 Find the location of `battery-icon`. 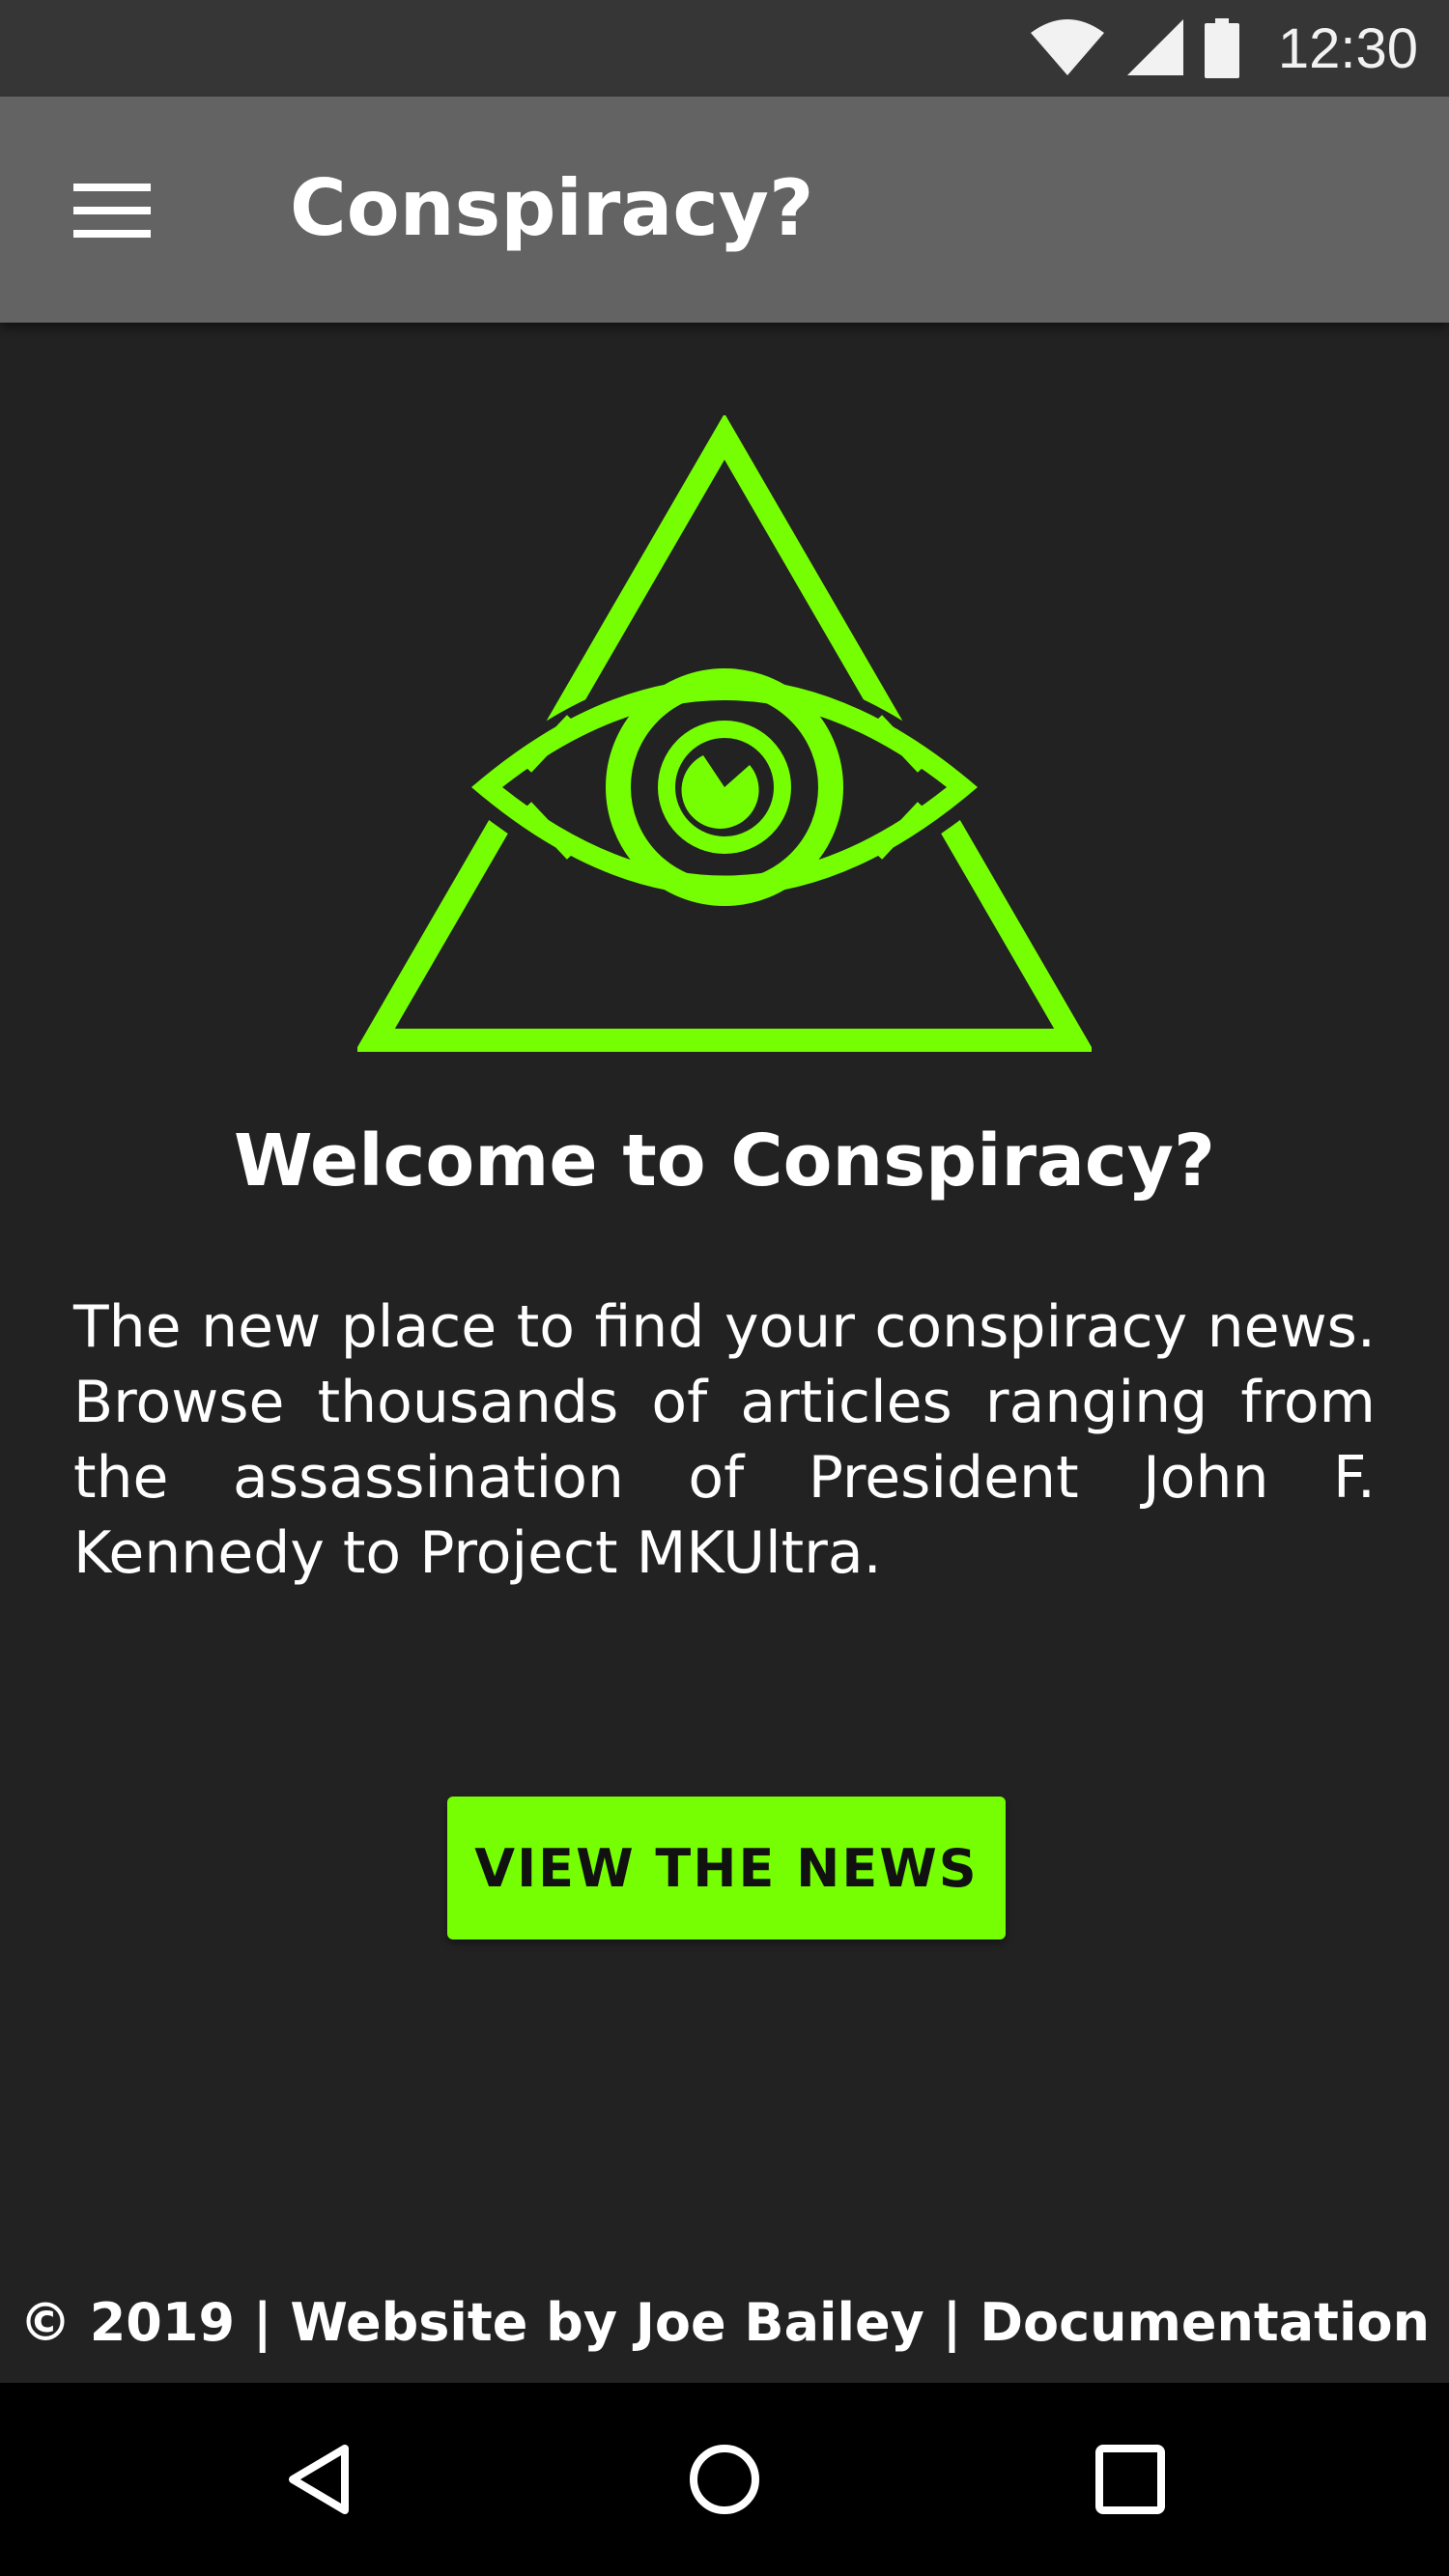

battery-icon is located at coordinates (1221, 48).